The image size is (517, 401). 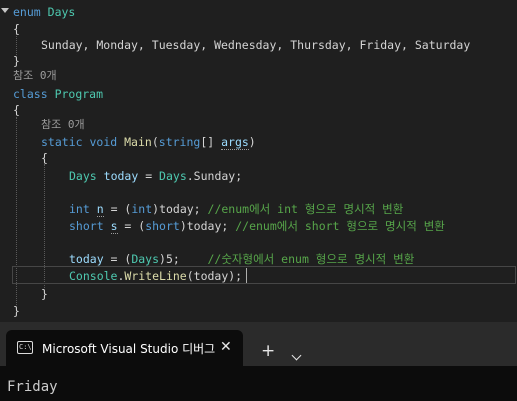 I want to click on code-text: .Sunday;, so click(x=214, y=176).